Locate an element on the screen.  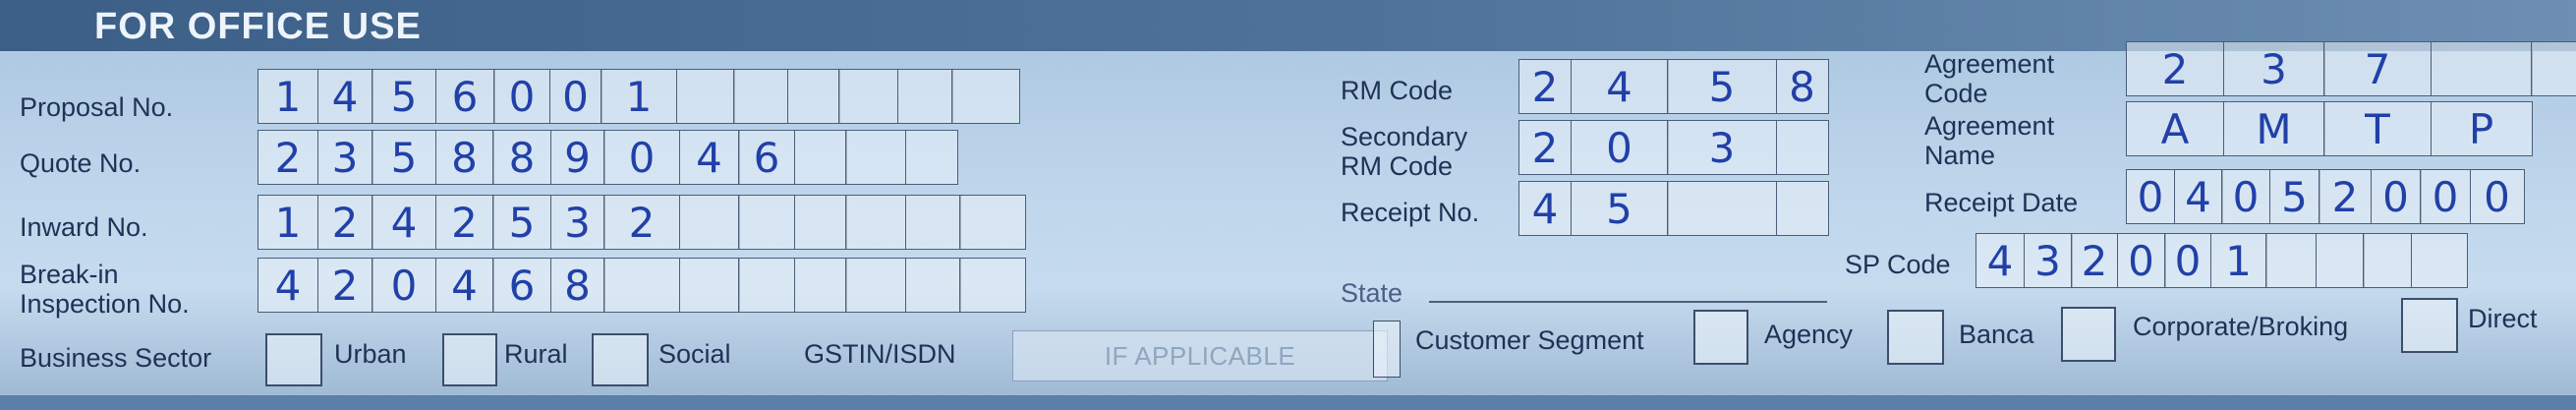
digit-cell: 7 is located at coordinates (2378, 68).